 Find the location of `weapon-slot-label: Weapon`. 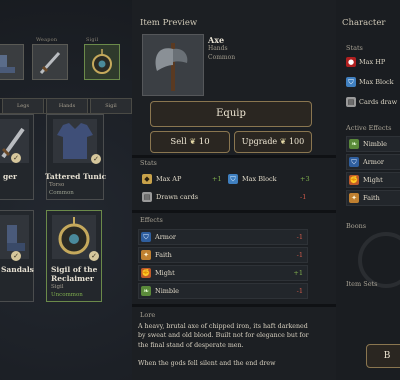

weapon-slot-label: Weapon is located at coordinates (47, 40).